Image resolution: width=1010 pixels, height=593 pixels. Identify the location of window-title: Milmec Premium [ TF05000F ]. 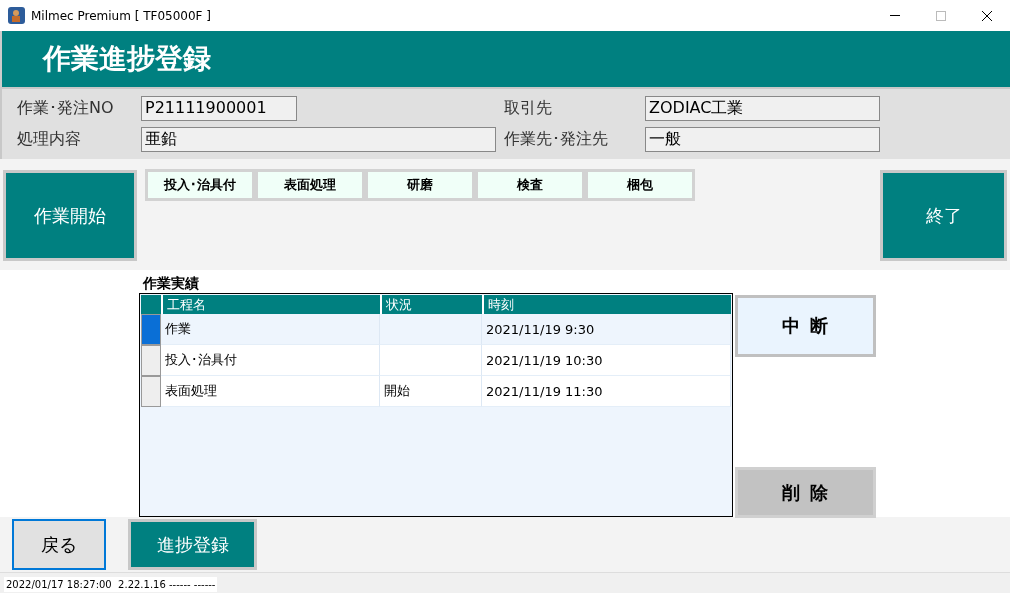
(122, 15).